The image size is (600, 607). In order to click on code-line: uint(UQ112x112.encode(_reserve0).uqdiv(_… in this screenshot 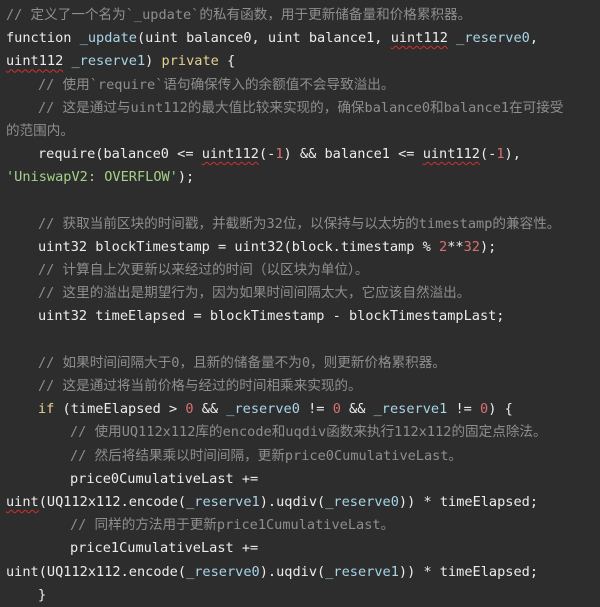, I will do `click(303, 572)`.